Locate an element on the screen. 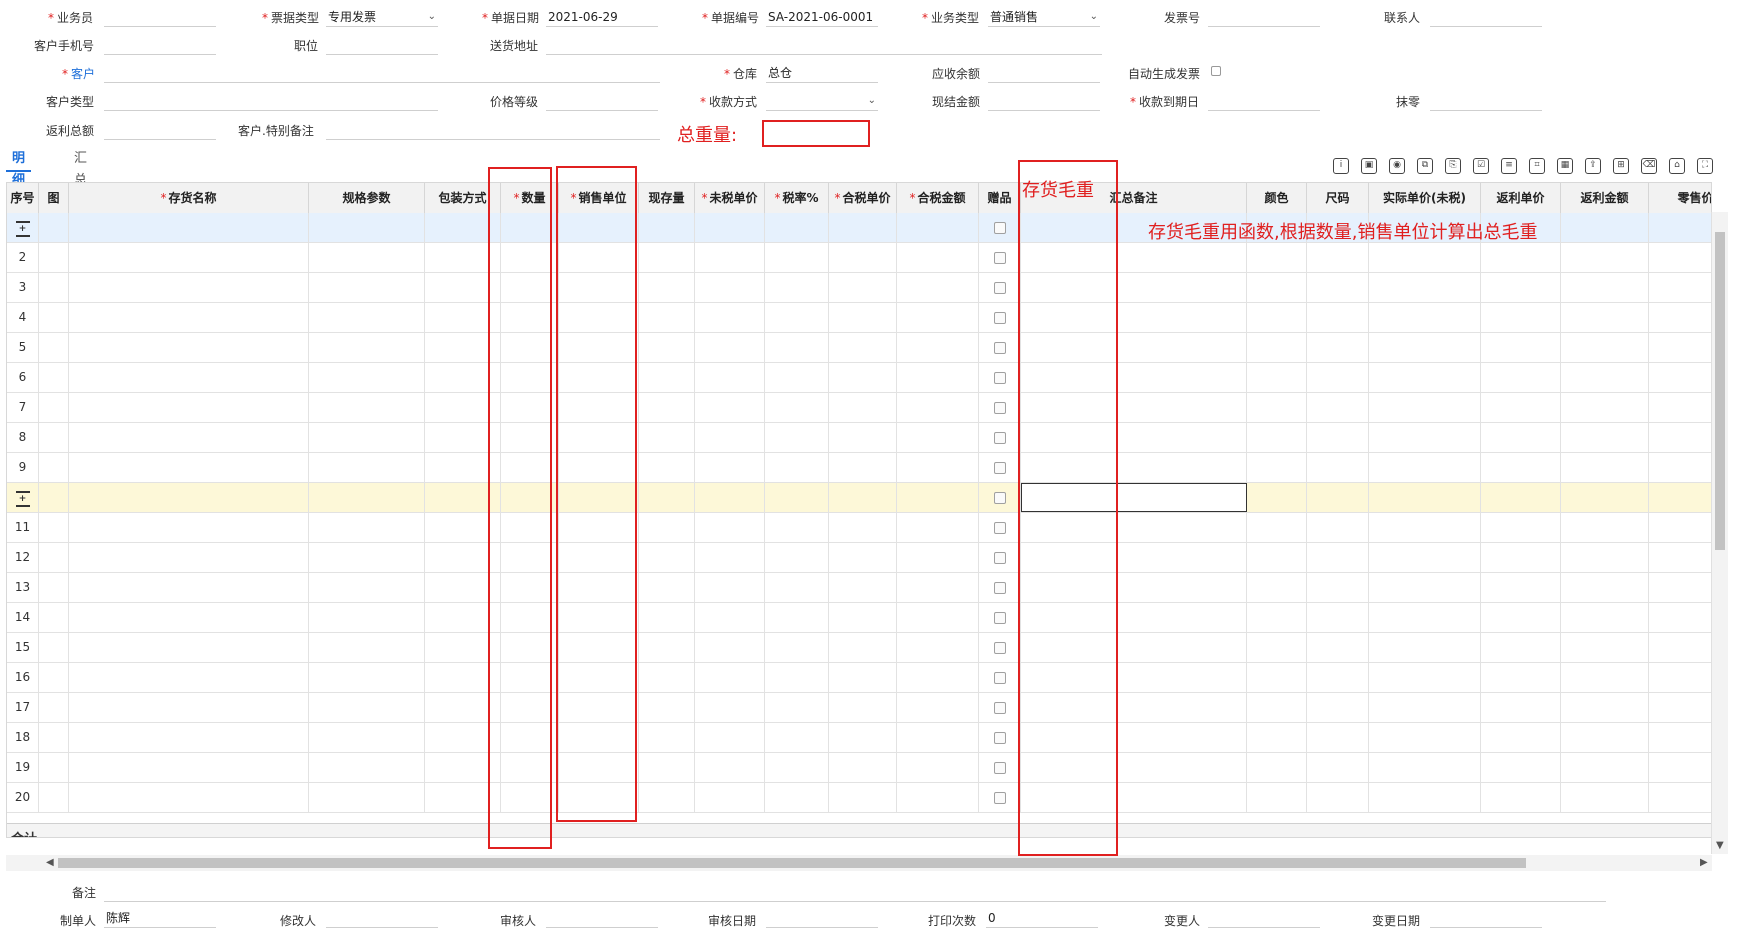 This screenshot has width=1739, height=929. table-cell: 4 is located at coordinates (23, 317).